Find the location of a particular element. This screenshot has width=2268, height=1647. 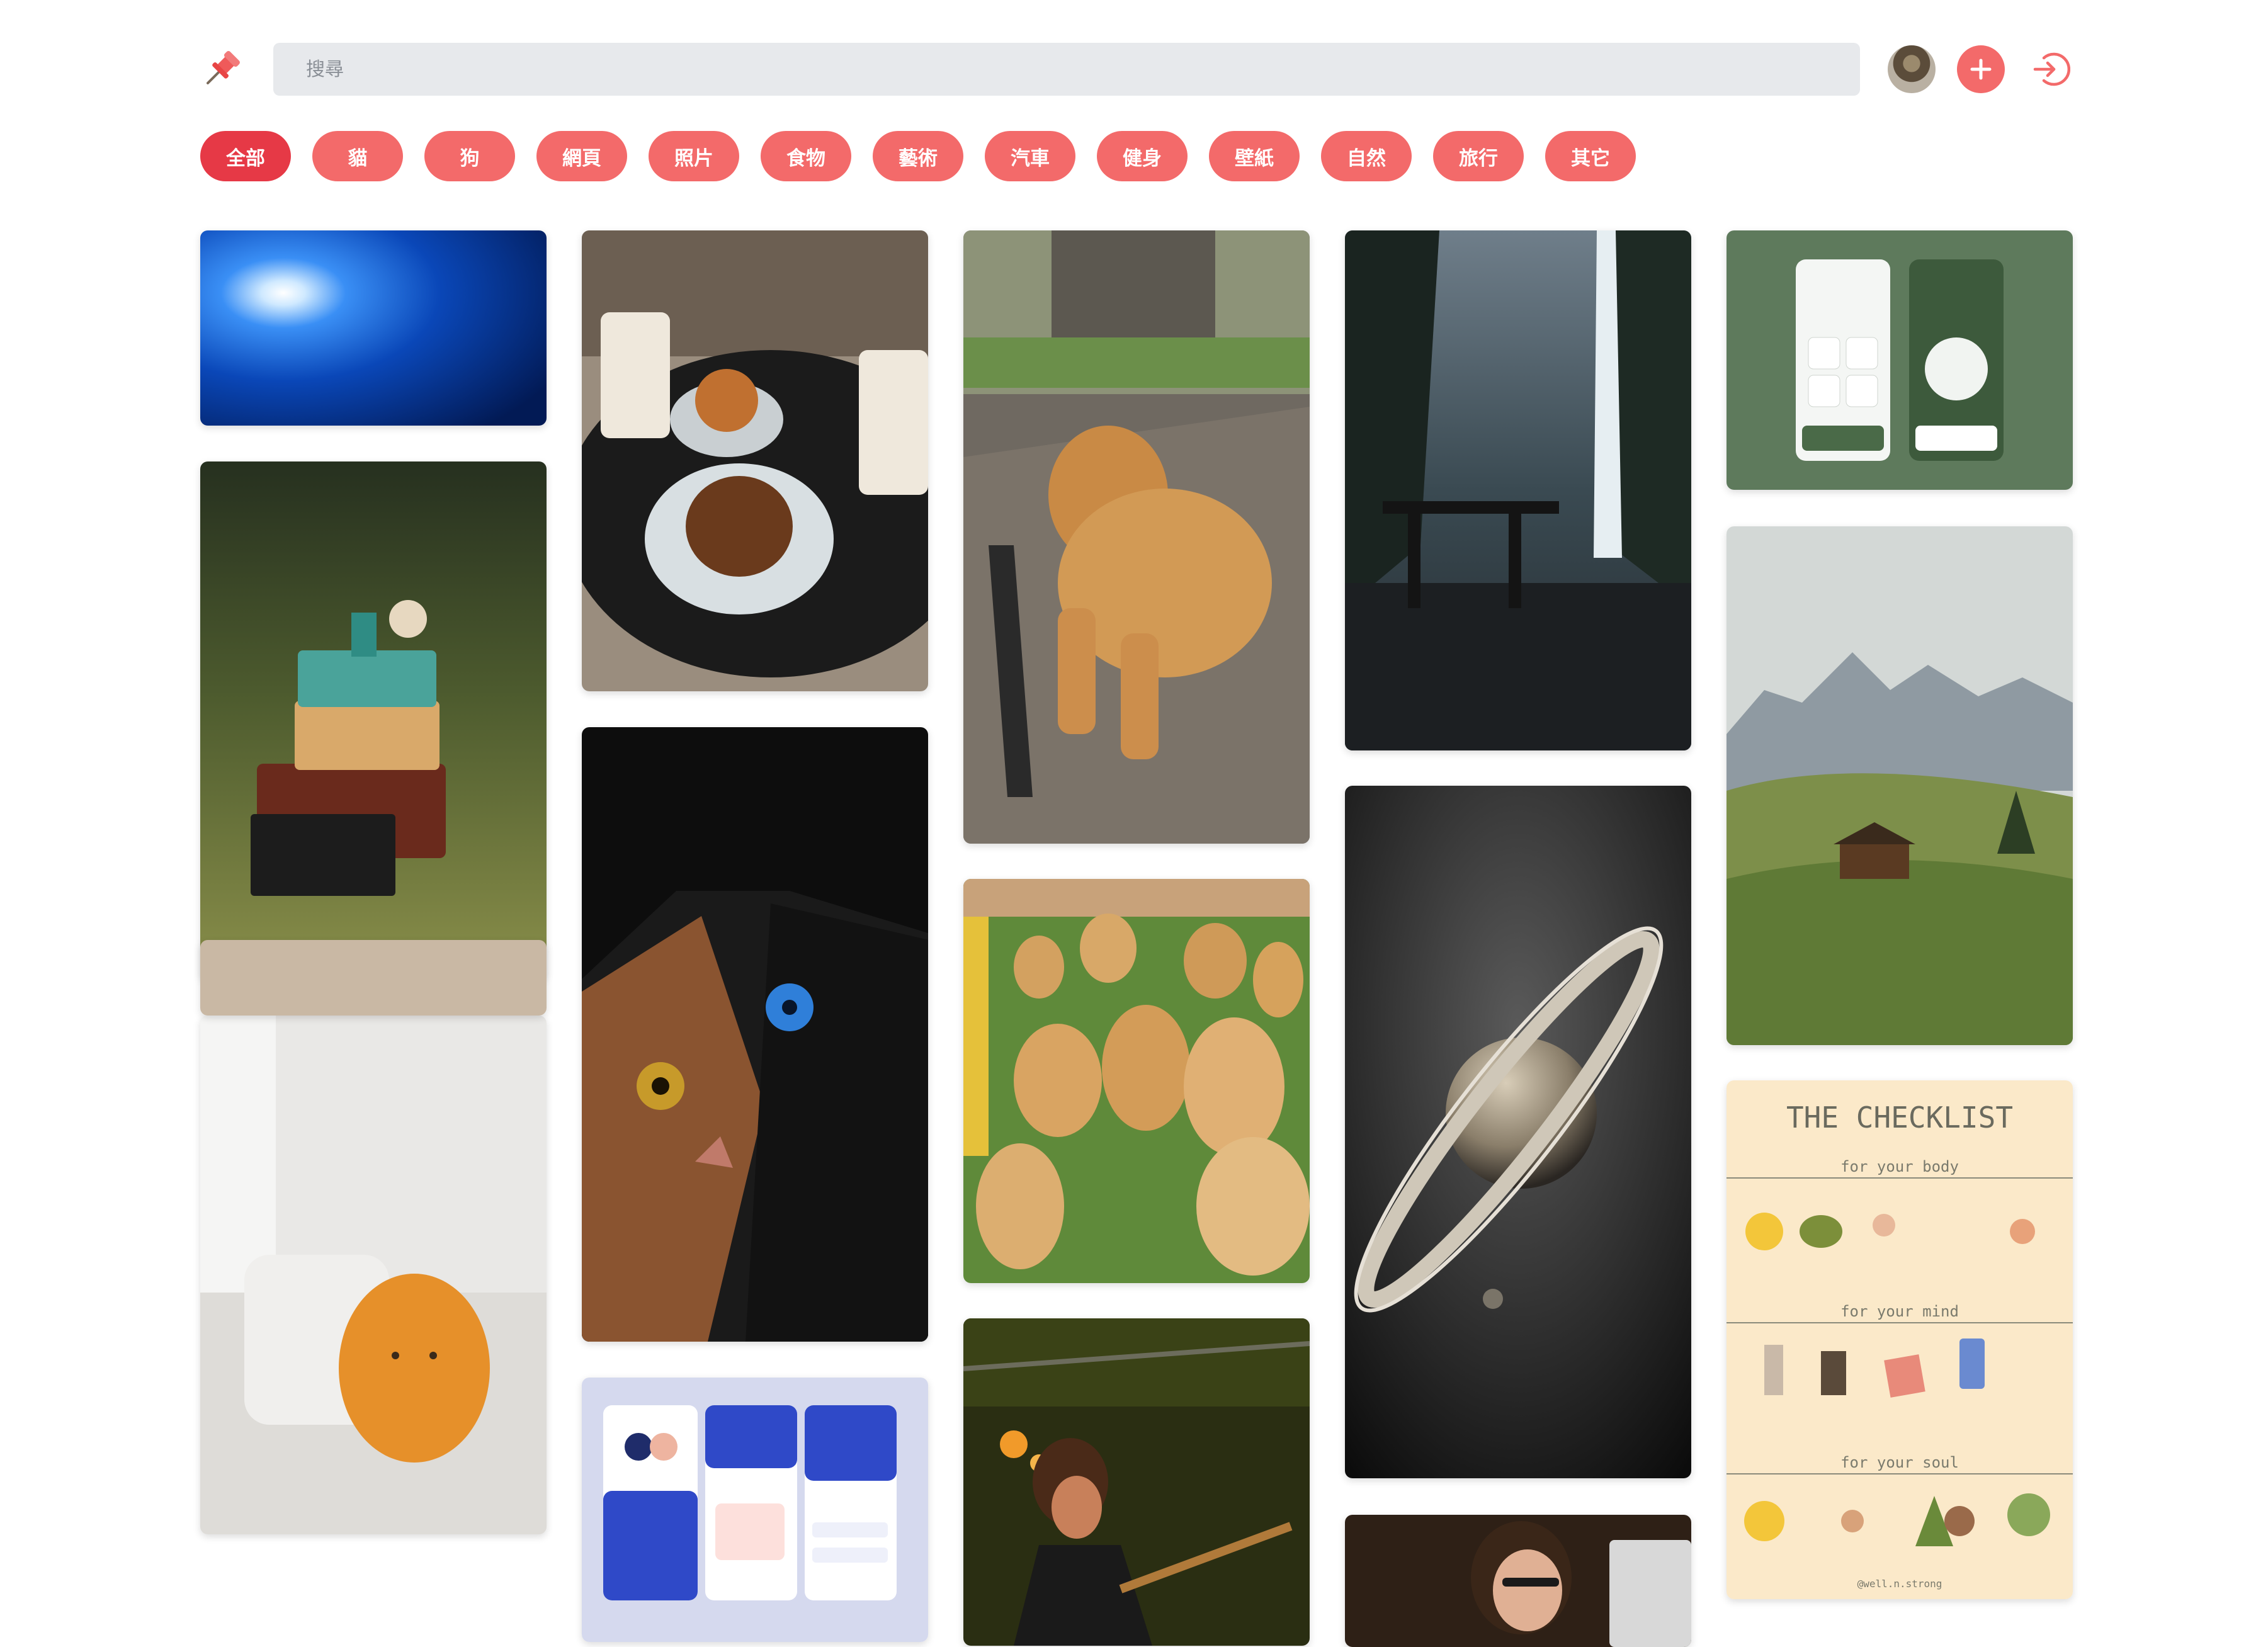

pin-alpine-meadow is located at coordinates (1900, 785).